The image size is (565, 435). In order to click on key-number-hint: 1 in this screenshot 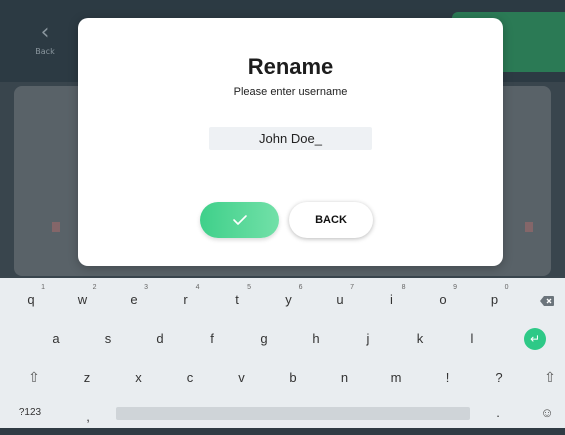, I will do `click(43, 287)`.